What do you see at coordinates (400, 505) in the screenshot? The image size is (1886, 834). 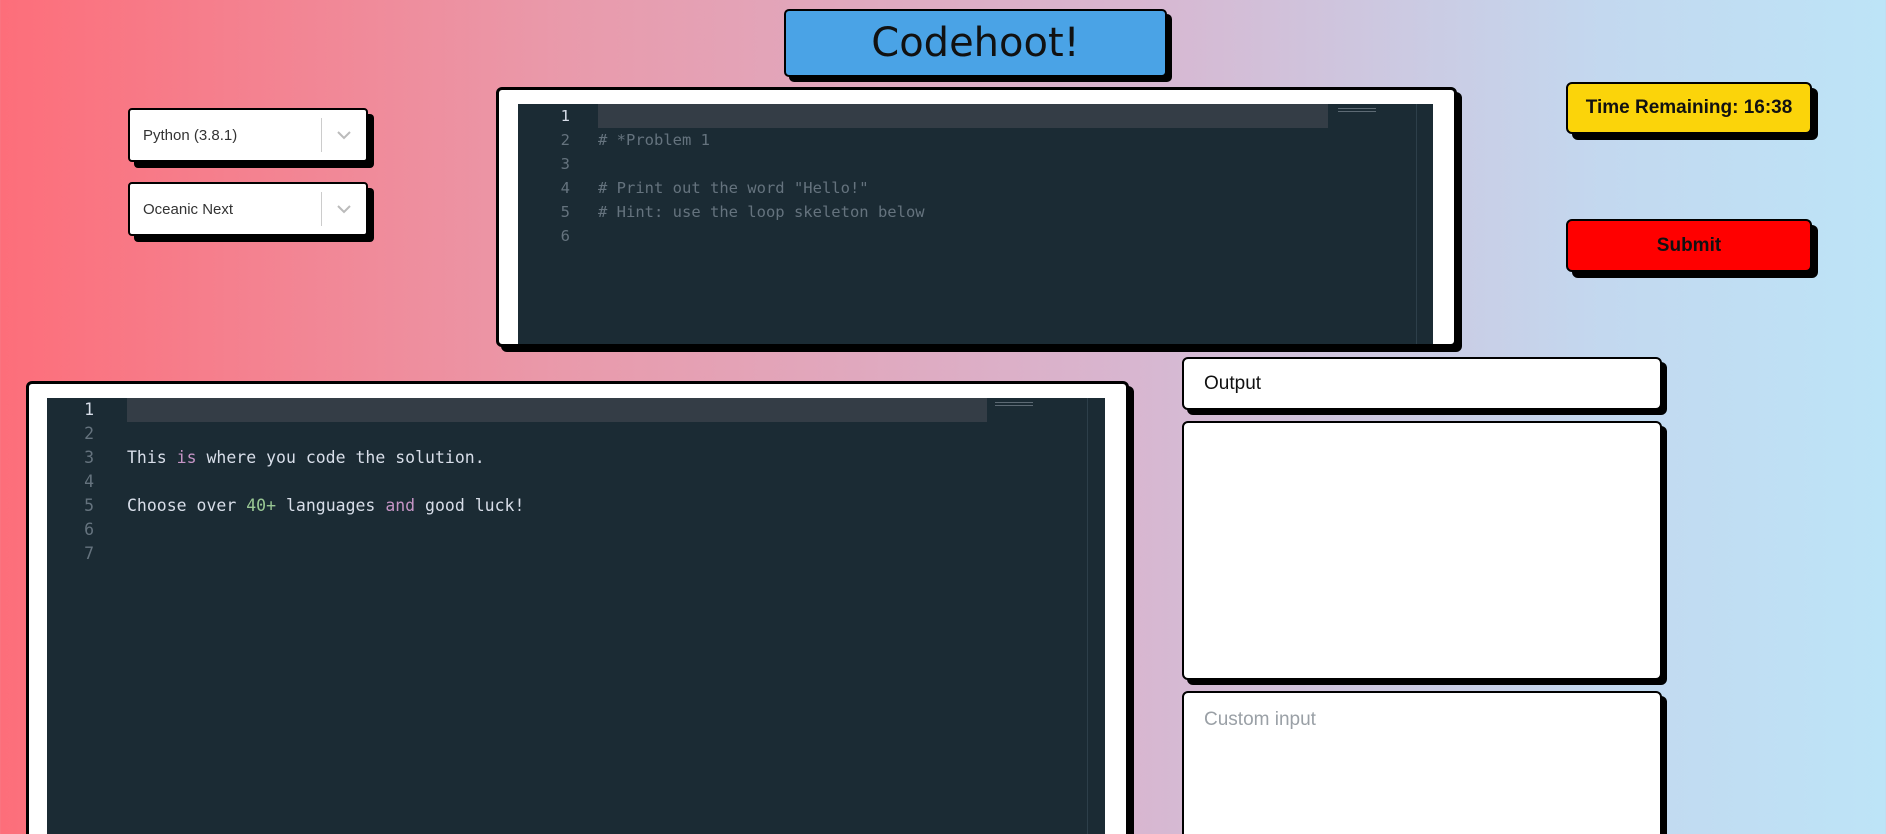 I see `code-keyword: and` at bounding box center [400, 505].